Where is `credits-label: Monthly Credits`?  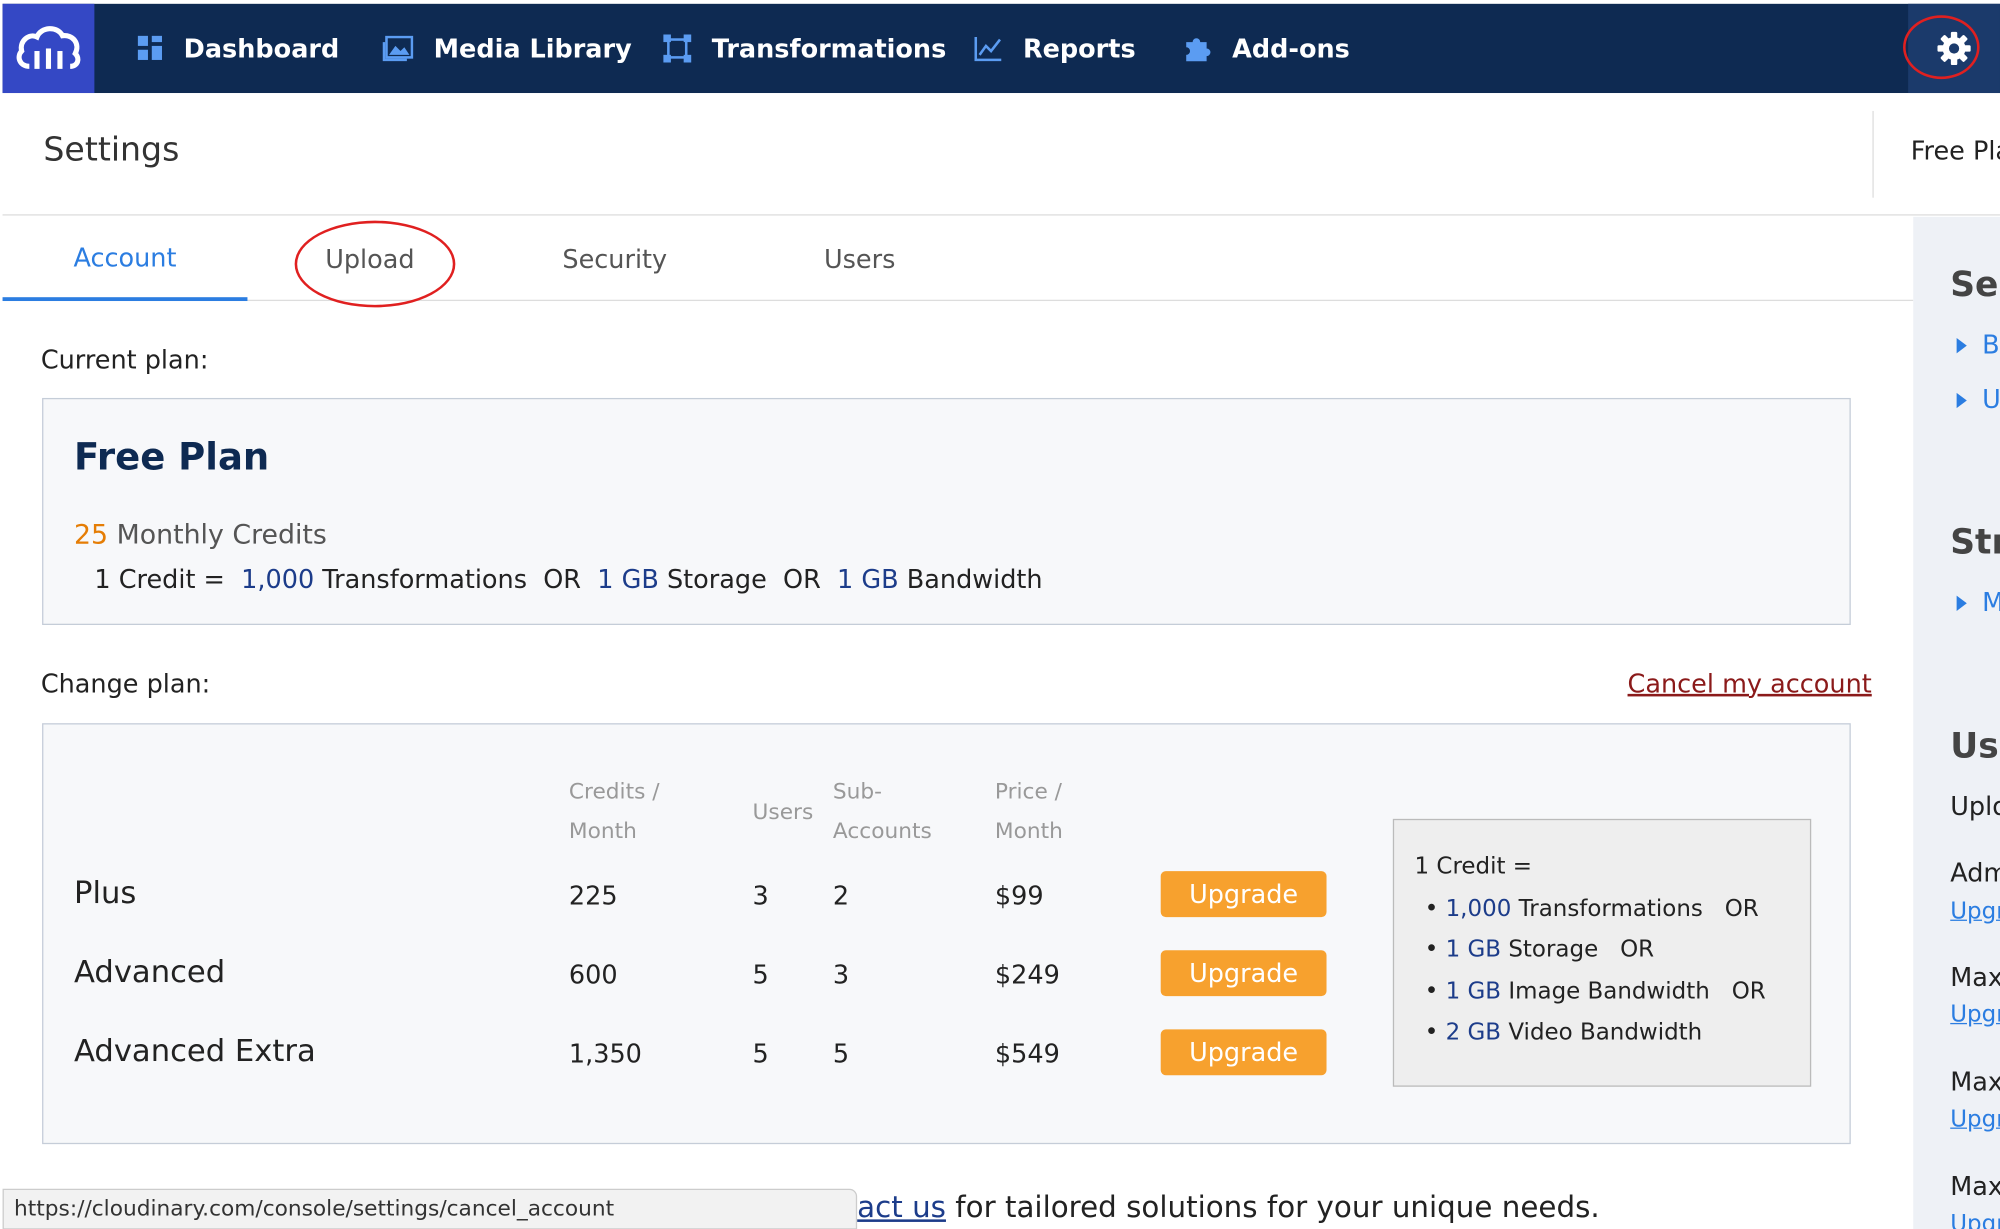 credits-label: Monthly Credits is located at coordinates (221, 534).